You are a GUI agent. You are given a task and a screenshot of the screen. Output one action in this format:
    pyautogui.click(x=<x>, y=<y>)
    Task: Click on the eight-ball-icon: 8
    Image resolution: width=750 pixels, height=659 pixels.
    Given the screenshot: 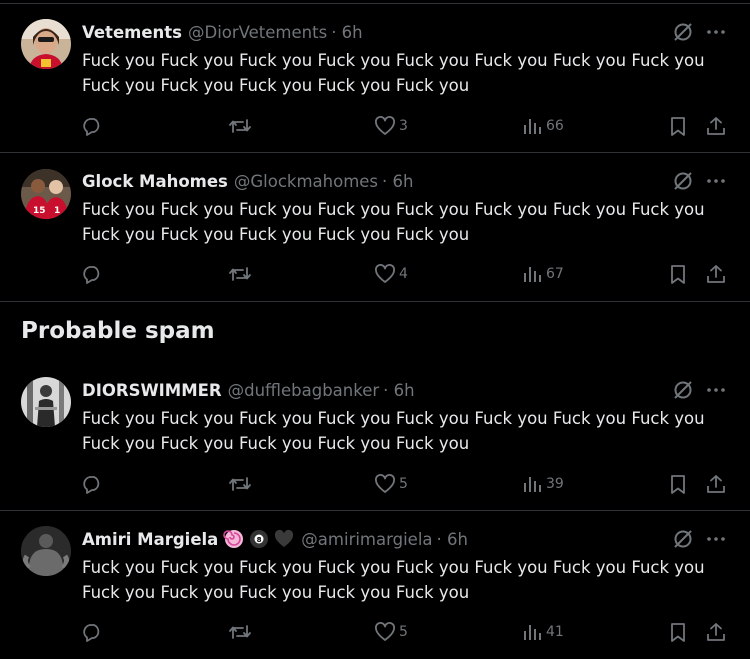 What is the action you would take?
    pyautogui.click(x=259, y=539)
    